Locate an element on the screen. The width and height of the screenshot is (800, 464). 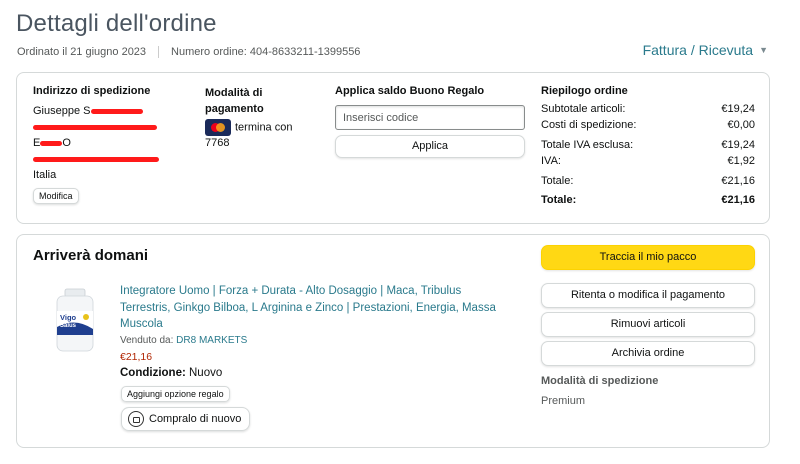
address-line-street is located at coordinates (108, 127).